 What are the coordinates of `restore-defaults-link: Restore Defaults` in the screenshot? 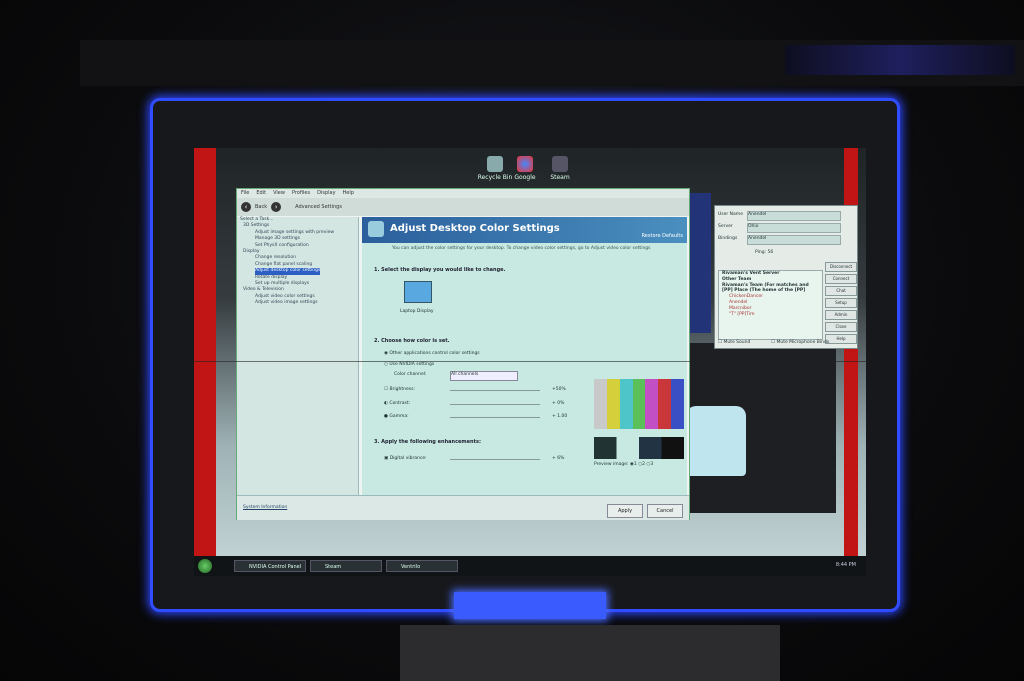 It's located at (662, 236).